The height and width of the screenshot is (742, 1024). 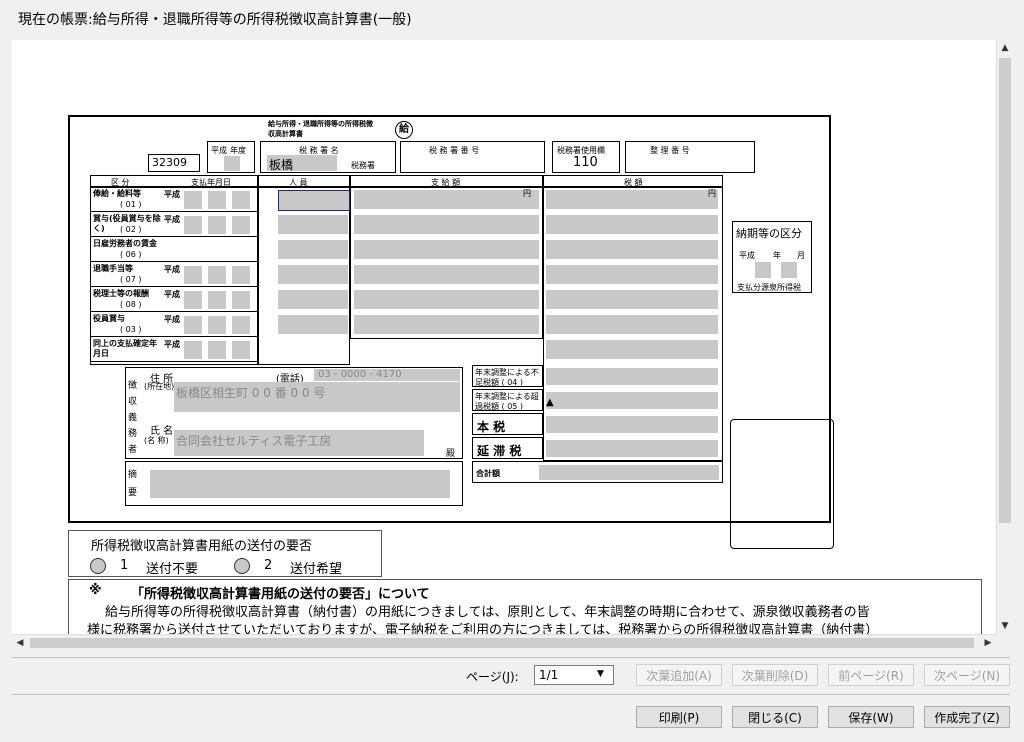 I want to click on notice-title: 「所得税徴収高計算書用紙の送付の要否」について, so click(x=280, y=594).